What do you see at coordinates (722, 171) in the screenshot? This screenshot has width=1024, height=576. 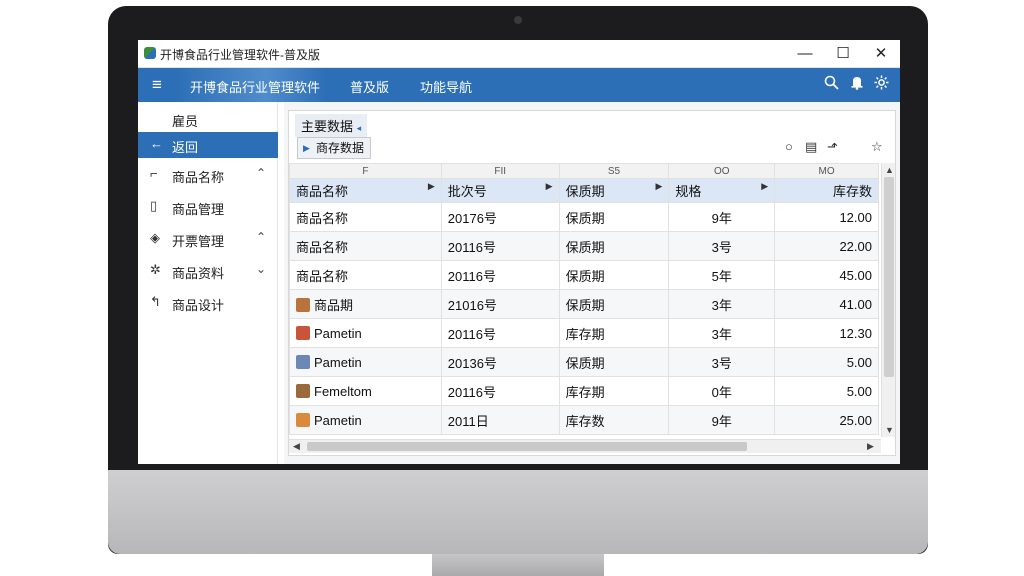 I see `column-code: OO` at bounding box center [722, 171].